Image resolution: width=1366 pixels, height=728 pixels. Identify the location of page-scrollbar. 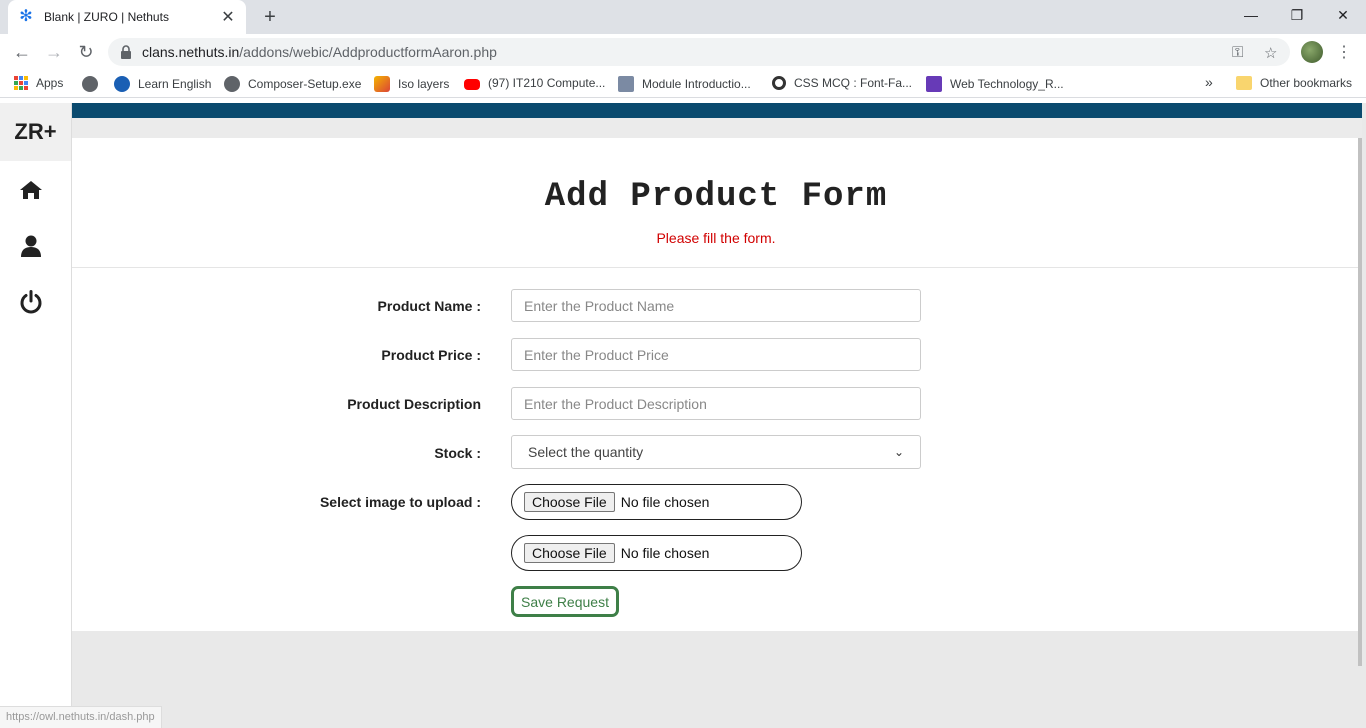
(1360, 402).